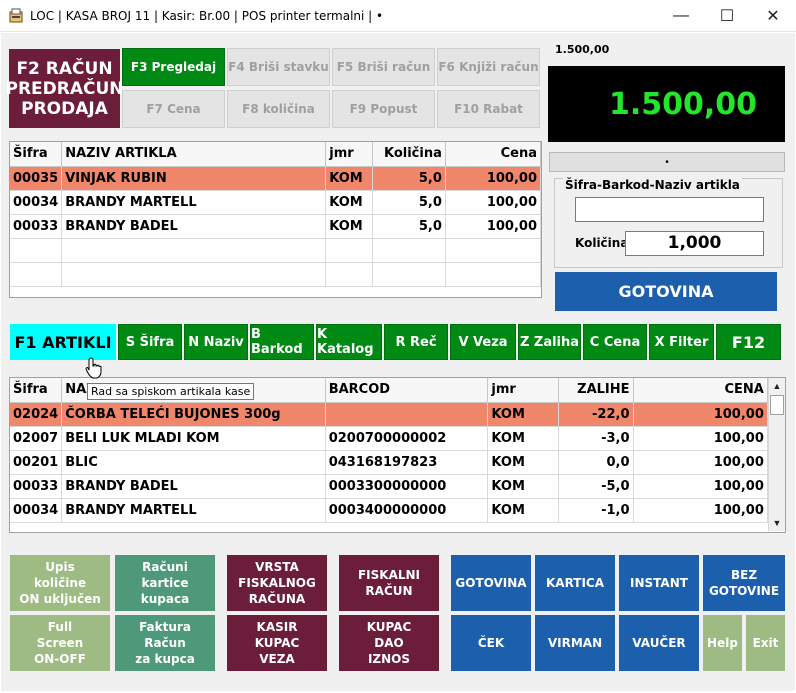 This screenshot has width=796, height=693. I want to click on cell-zalihe: -5,0, so click(596, 486).